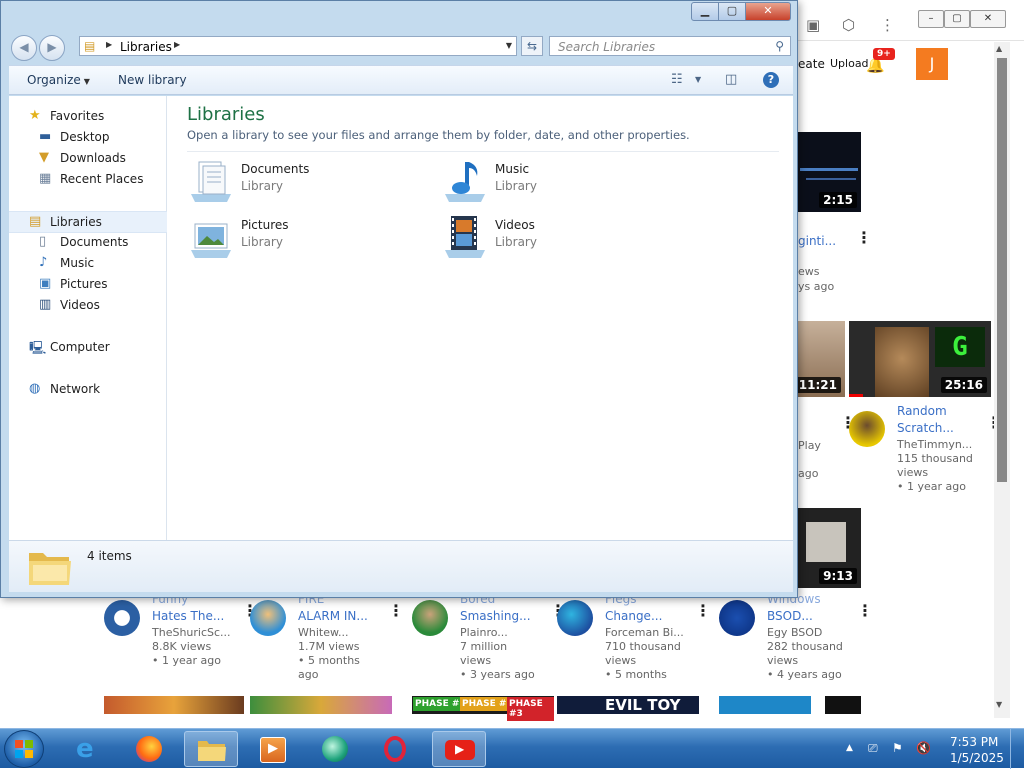  What do you see at coordinates (88, 263) in the screenshot?
I see `nav-music: ♪ Music` at bounding box center [88, 263].